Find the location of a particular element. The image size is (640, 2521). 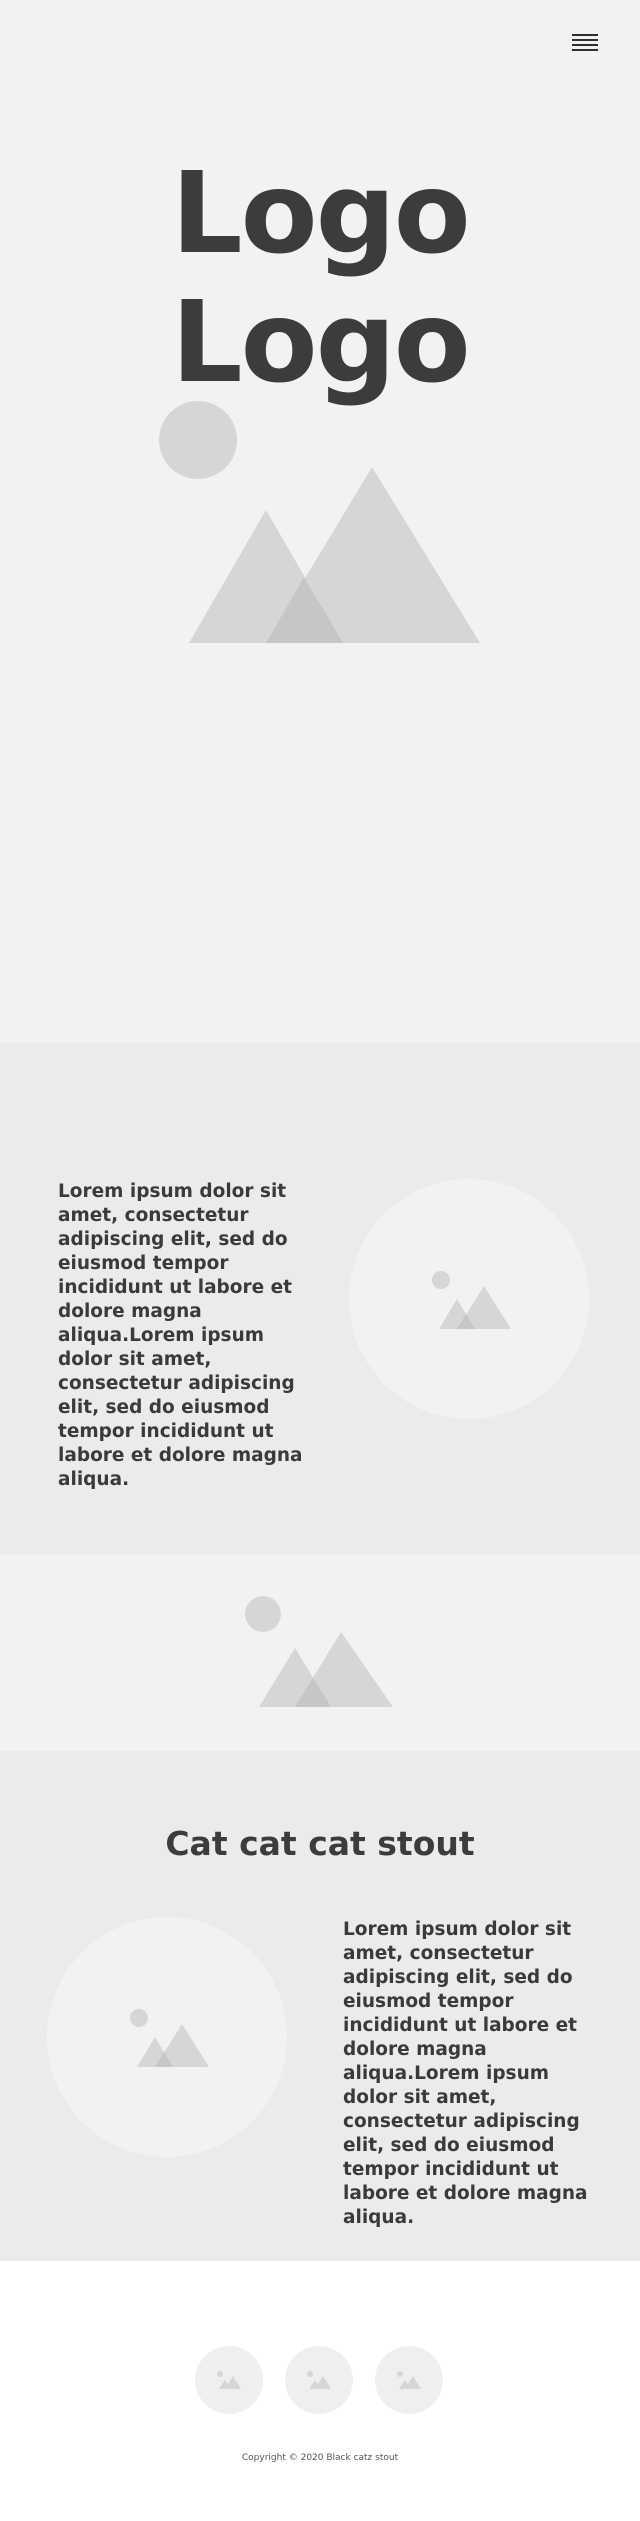

footer: Copyright © 2020 Black catz stout is located at coordinates (320, 2391).